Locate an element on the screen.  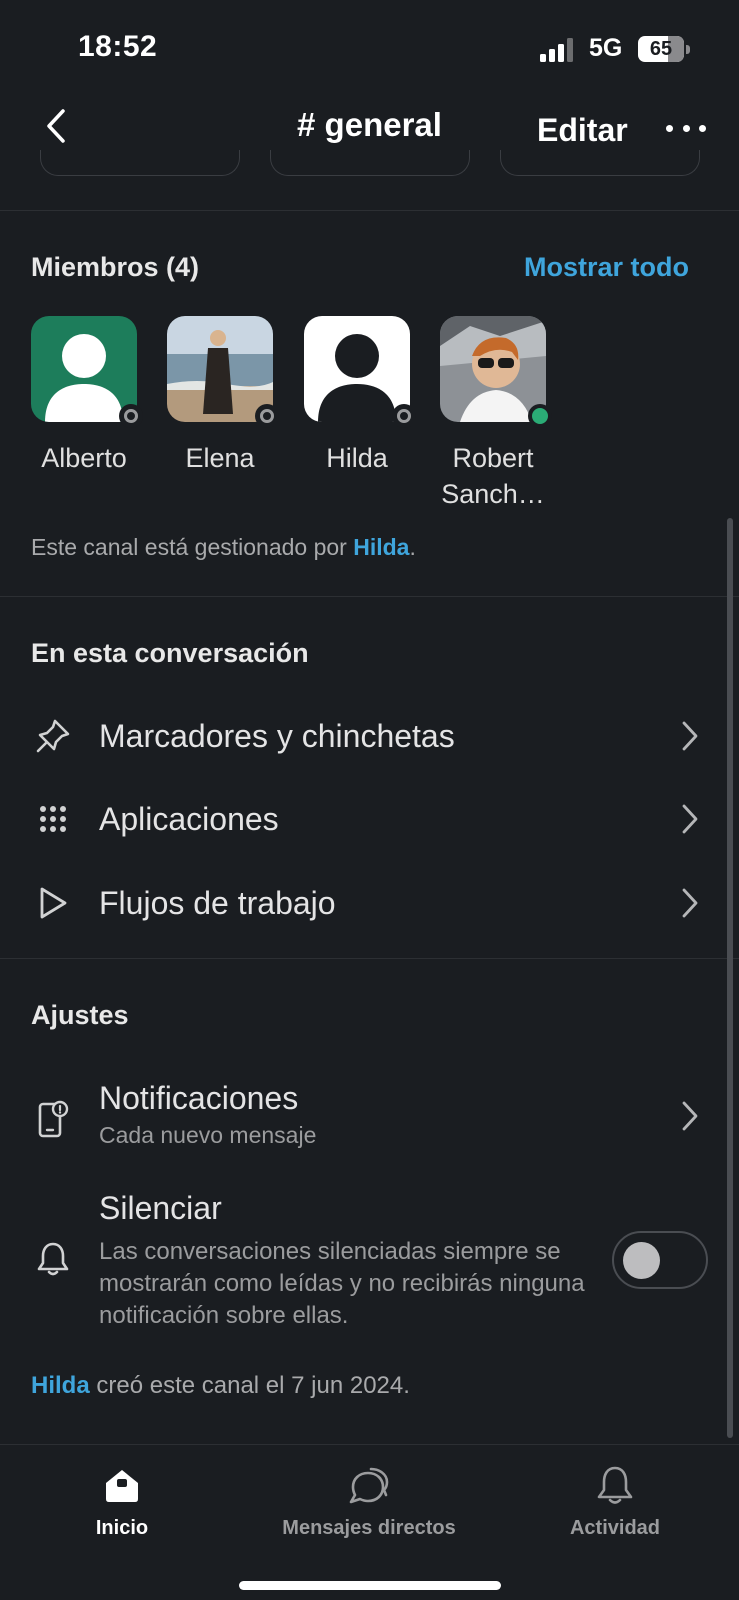
bookmarks-label: Marcadores y chinchetas is located at coordinates (277, 736).